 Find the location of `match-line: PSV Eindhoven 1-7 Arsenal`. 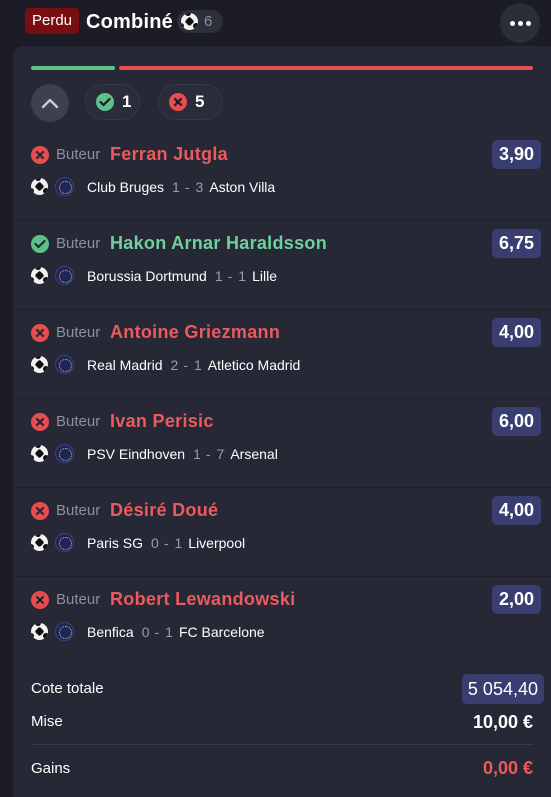

match-line: PSV Eindhoven 1-7 Arsenal is located at coordinates (154, 453).